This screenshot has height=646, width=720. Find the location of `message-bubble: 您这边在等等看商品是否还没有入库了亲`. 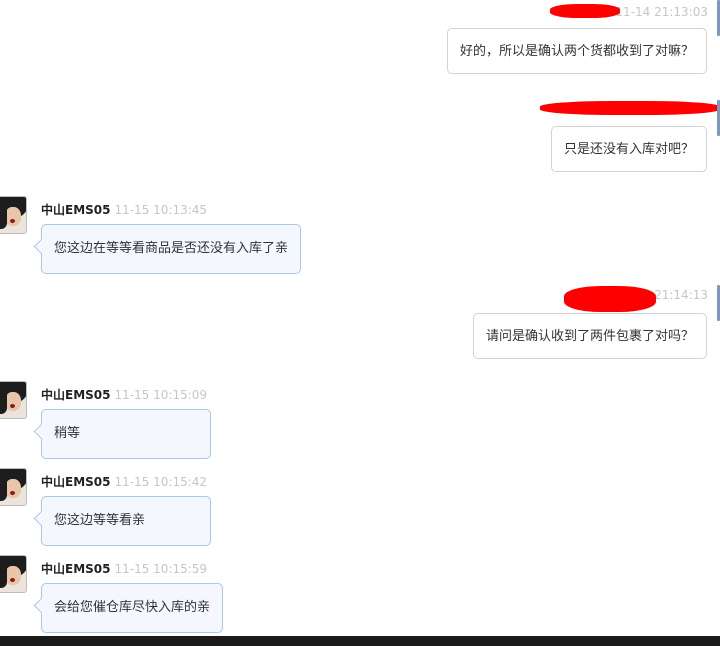

message-bubble: 您这边在等等看商品是否还没有入库了亲 is located at coordinates (171, 249).